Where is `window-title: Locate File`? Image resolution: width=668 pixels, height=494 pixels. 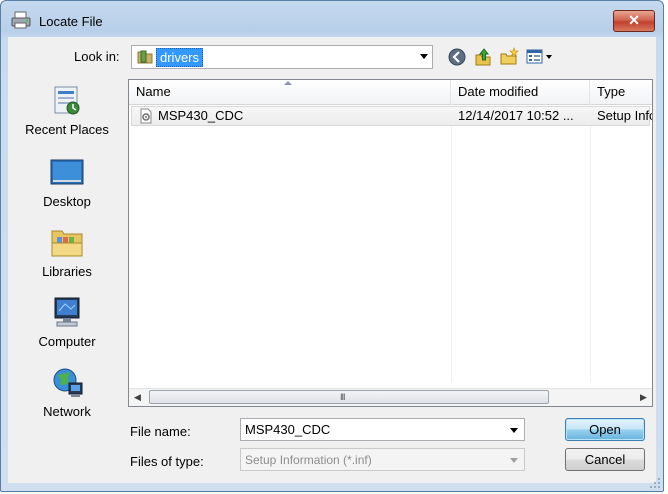 window-title: Locate File is located at coordinates (71, 21).